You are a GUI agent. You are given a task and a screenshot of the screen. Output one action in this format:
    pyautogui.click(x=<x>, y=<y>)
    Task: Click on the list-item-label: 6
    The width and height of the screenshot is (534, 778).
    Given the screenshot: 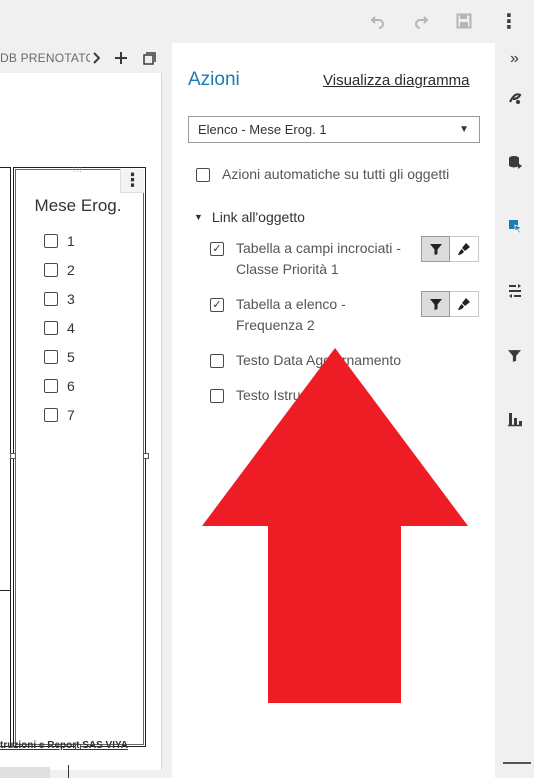 What is the action you would take?
    pyautogui.click(x=71, y=386)
    